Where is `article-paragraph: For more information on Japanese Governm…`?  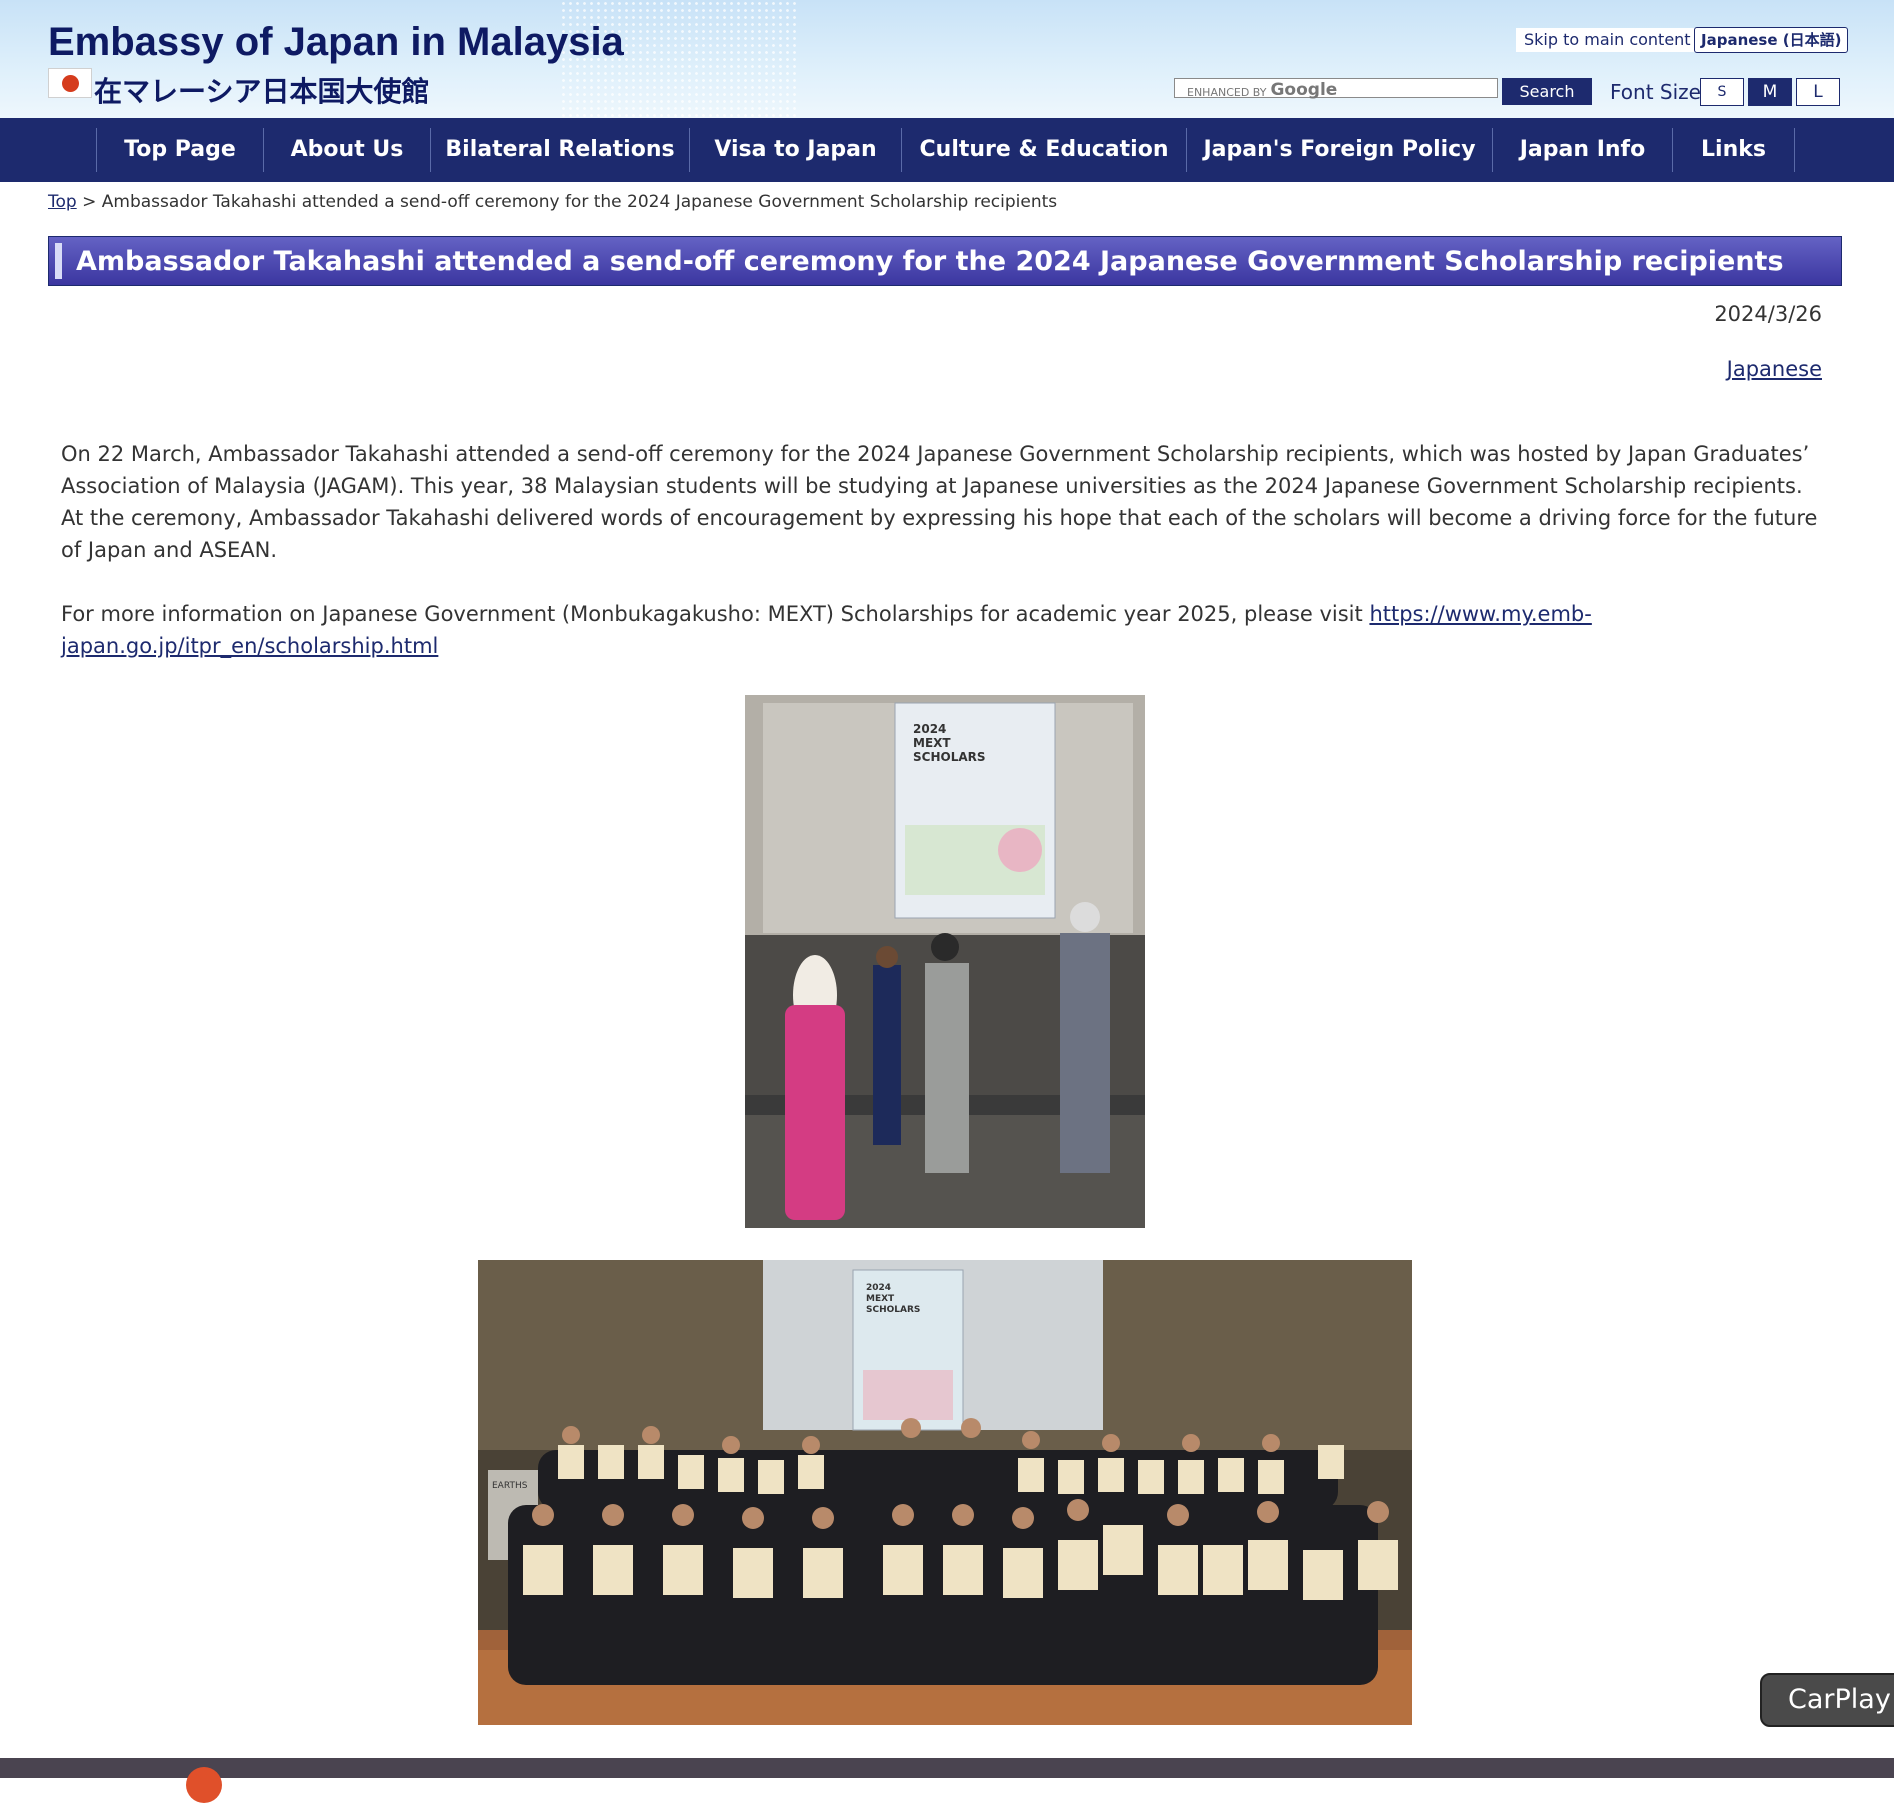
article-paragraph: For more information on Japanese Governm… is located at coordinates (946, 630).